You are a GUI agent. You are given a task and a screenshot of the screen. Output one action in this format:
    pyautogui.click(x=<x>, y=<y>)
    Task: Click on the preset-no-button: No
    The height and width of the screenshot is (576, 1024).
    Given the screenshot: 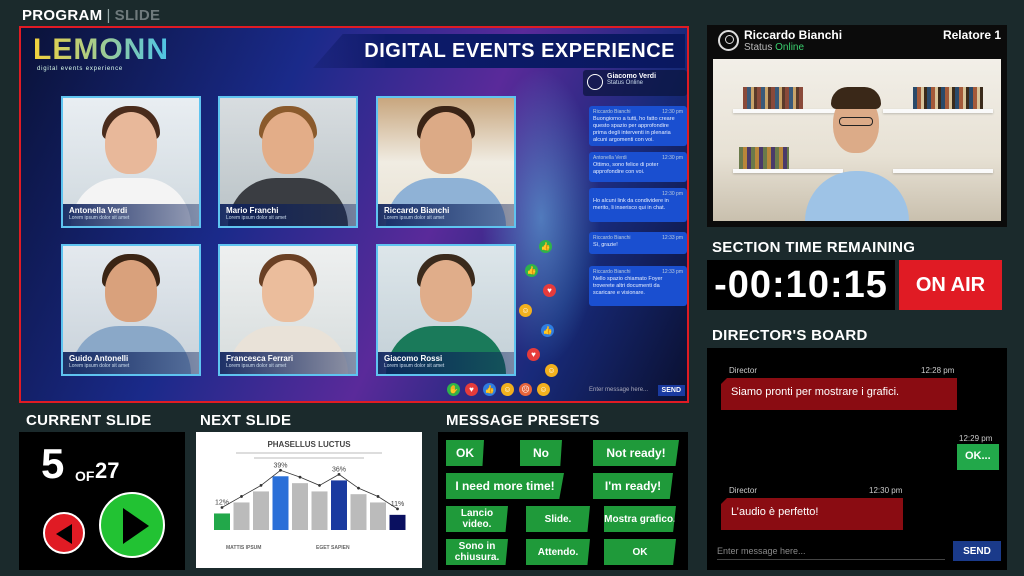 What is the action you would take?
    pyautogui.click(x=541, y=453)
    